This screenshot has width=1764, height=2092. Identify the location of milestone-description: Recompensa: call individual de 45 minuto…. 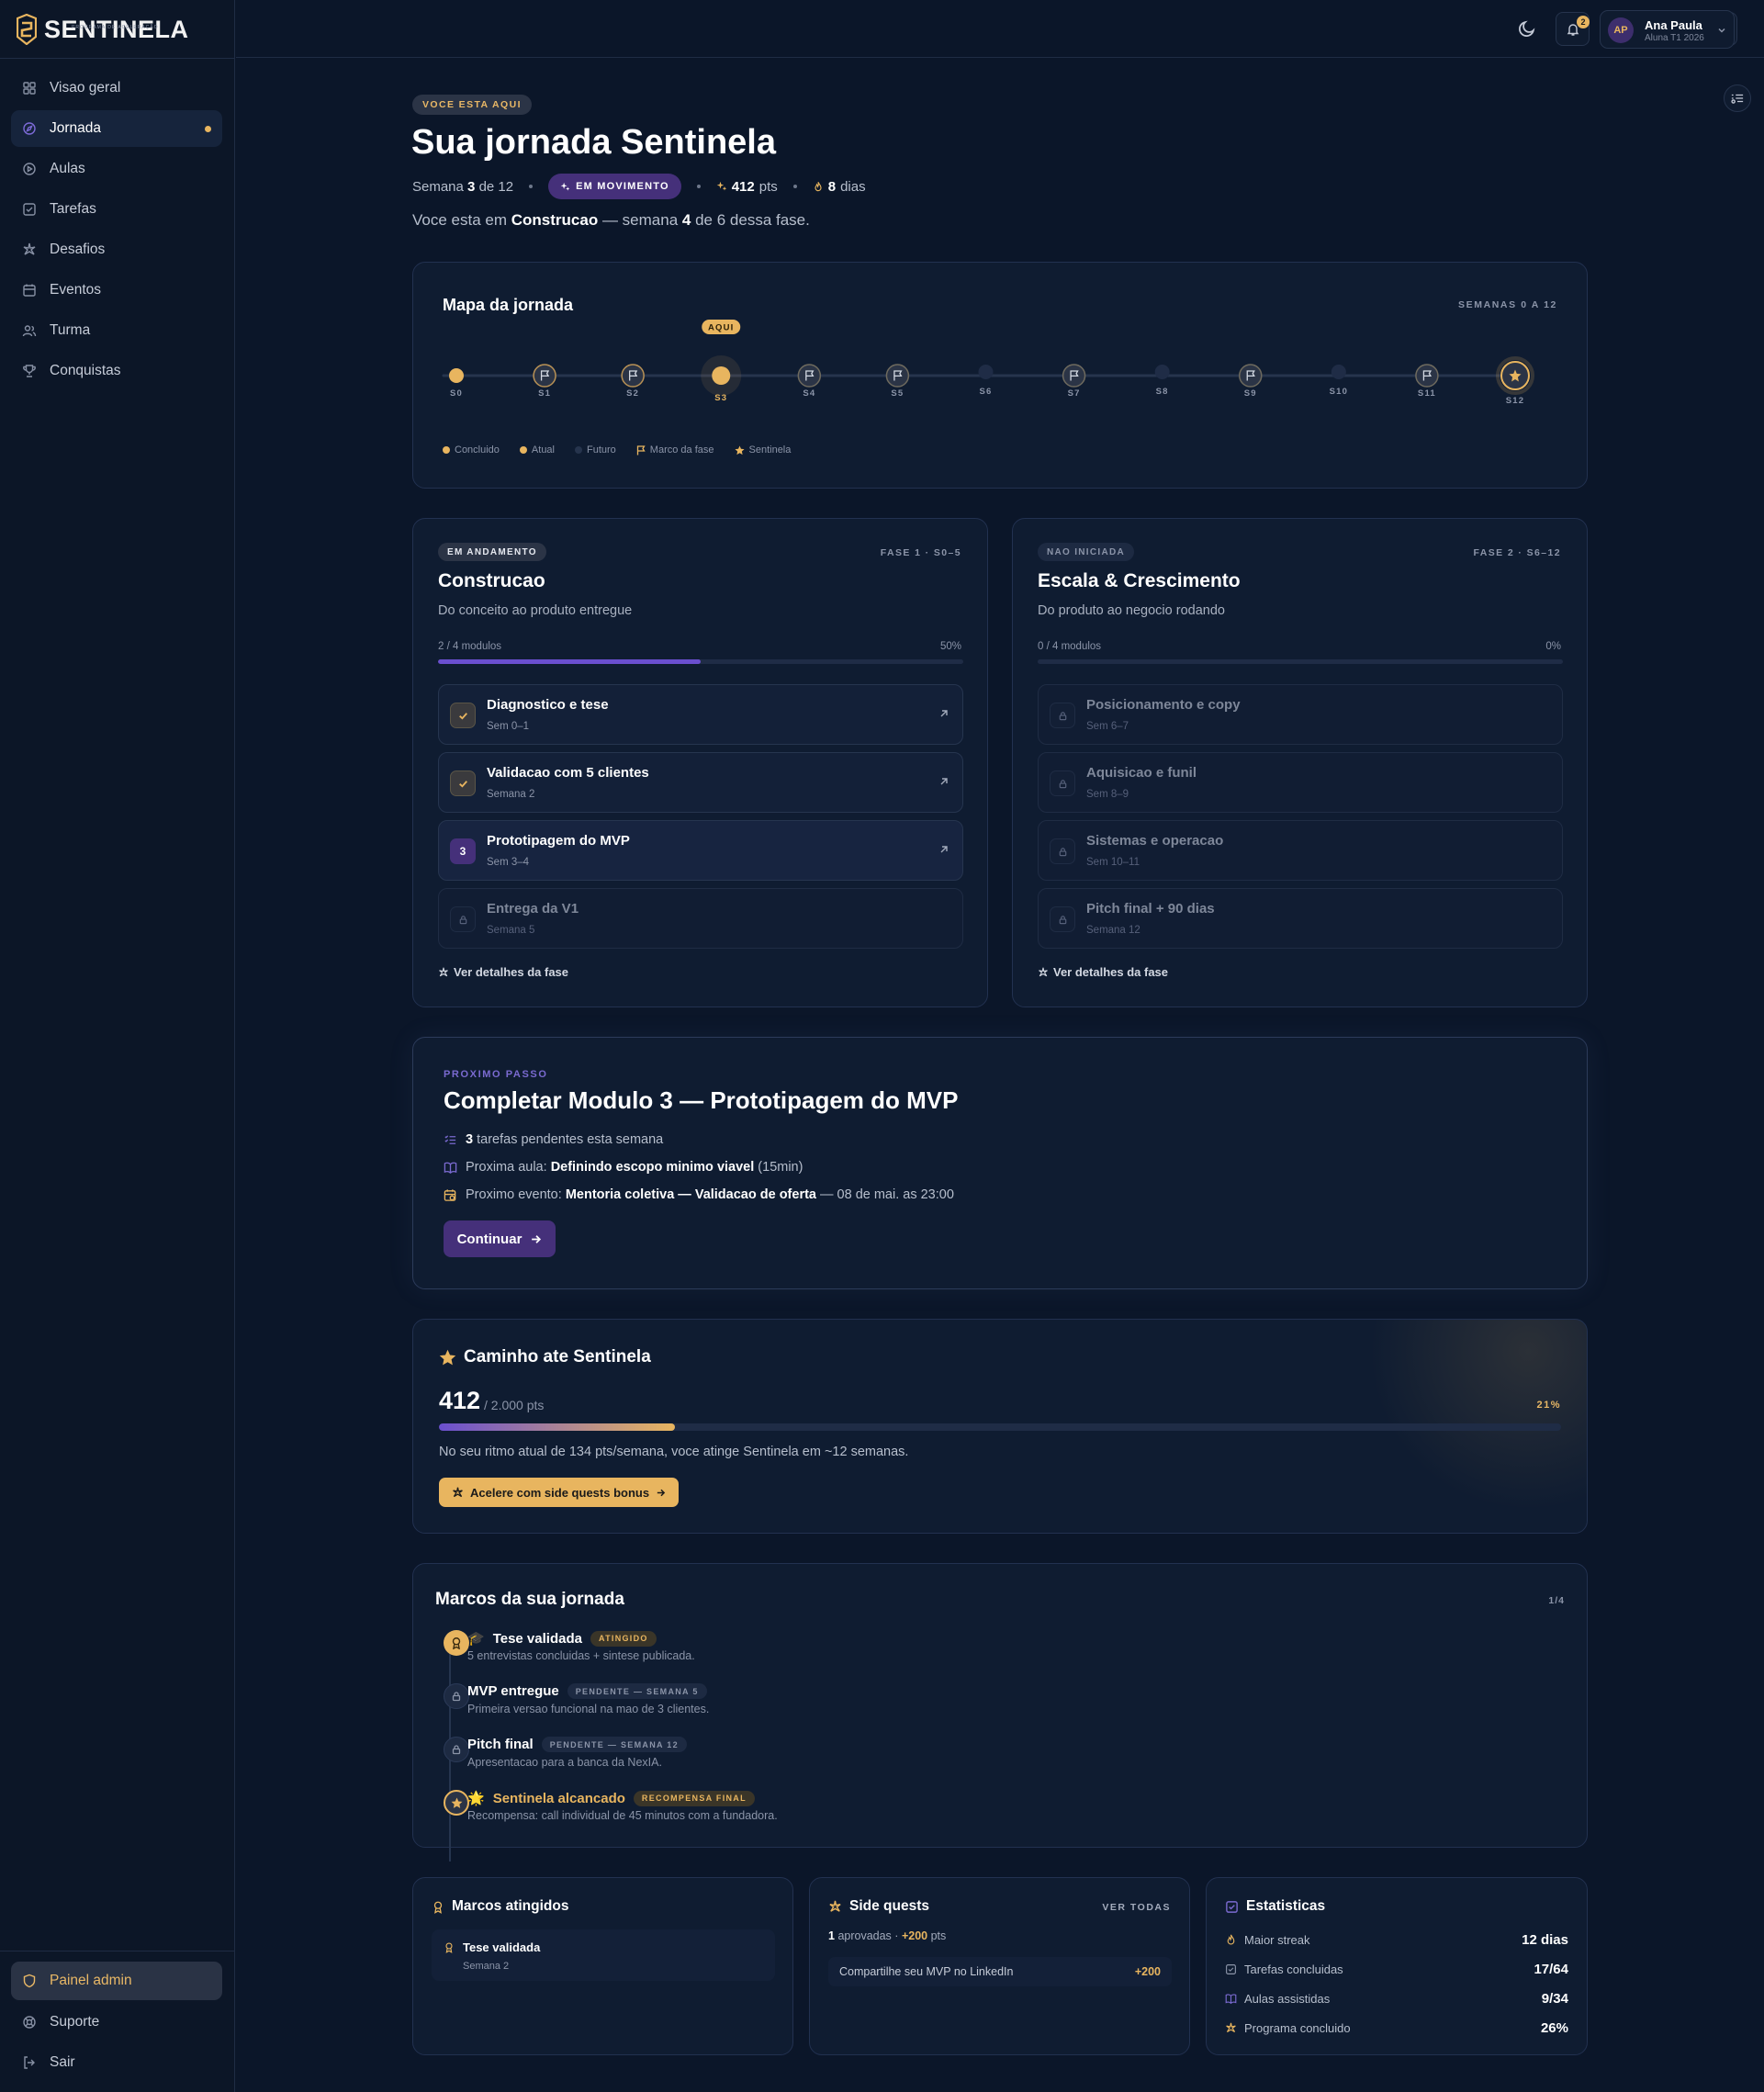
(622, 1815).